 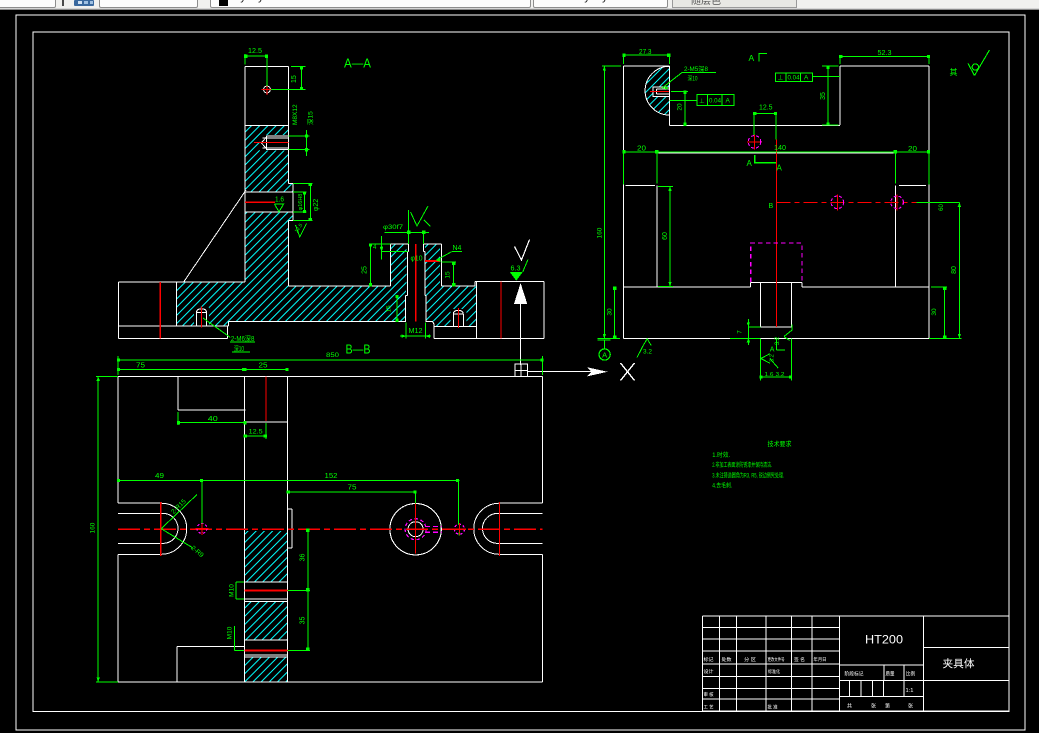 What do you see at coordinates (742, 465) in the screenshot?
I see `svg-text: 2.非加工表面涂防锈漆并保持清洁.` at bounding box center [742, 465].